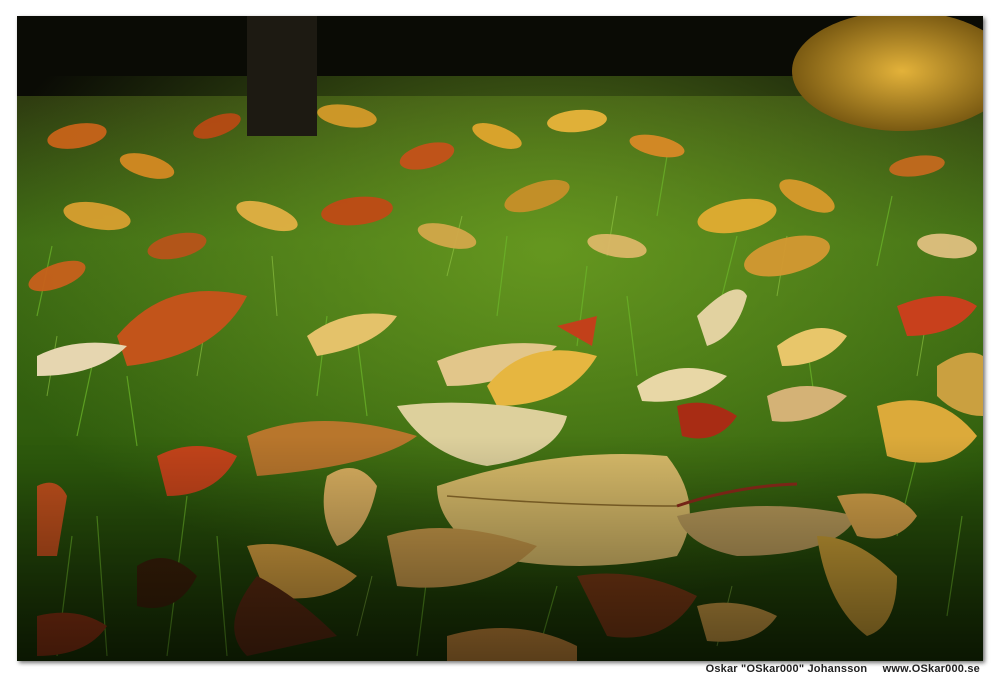 Image resolution: width=1000 pixels, height=679 pixels. I want to click on credit-author: Oskar "OSkar000" Johansson, so click(786, 669).